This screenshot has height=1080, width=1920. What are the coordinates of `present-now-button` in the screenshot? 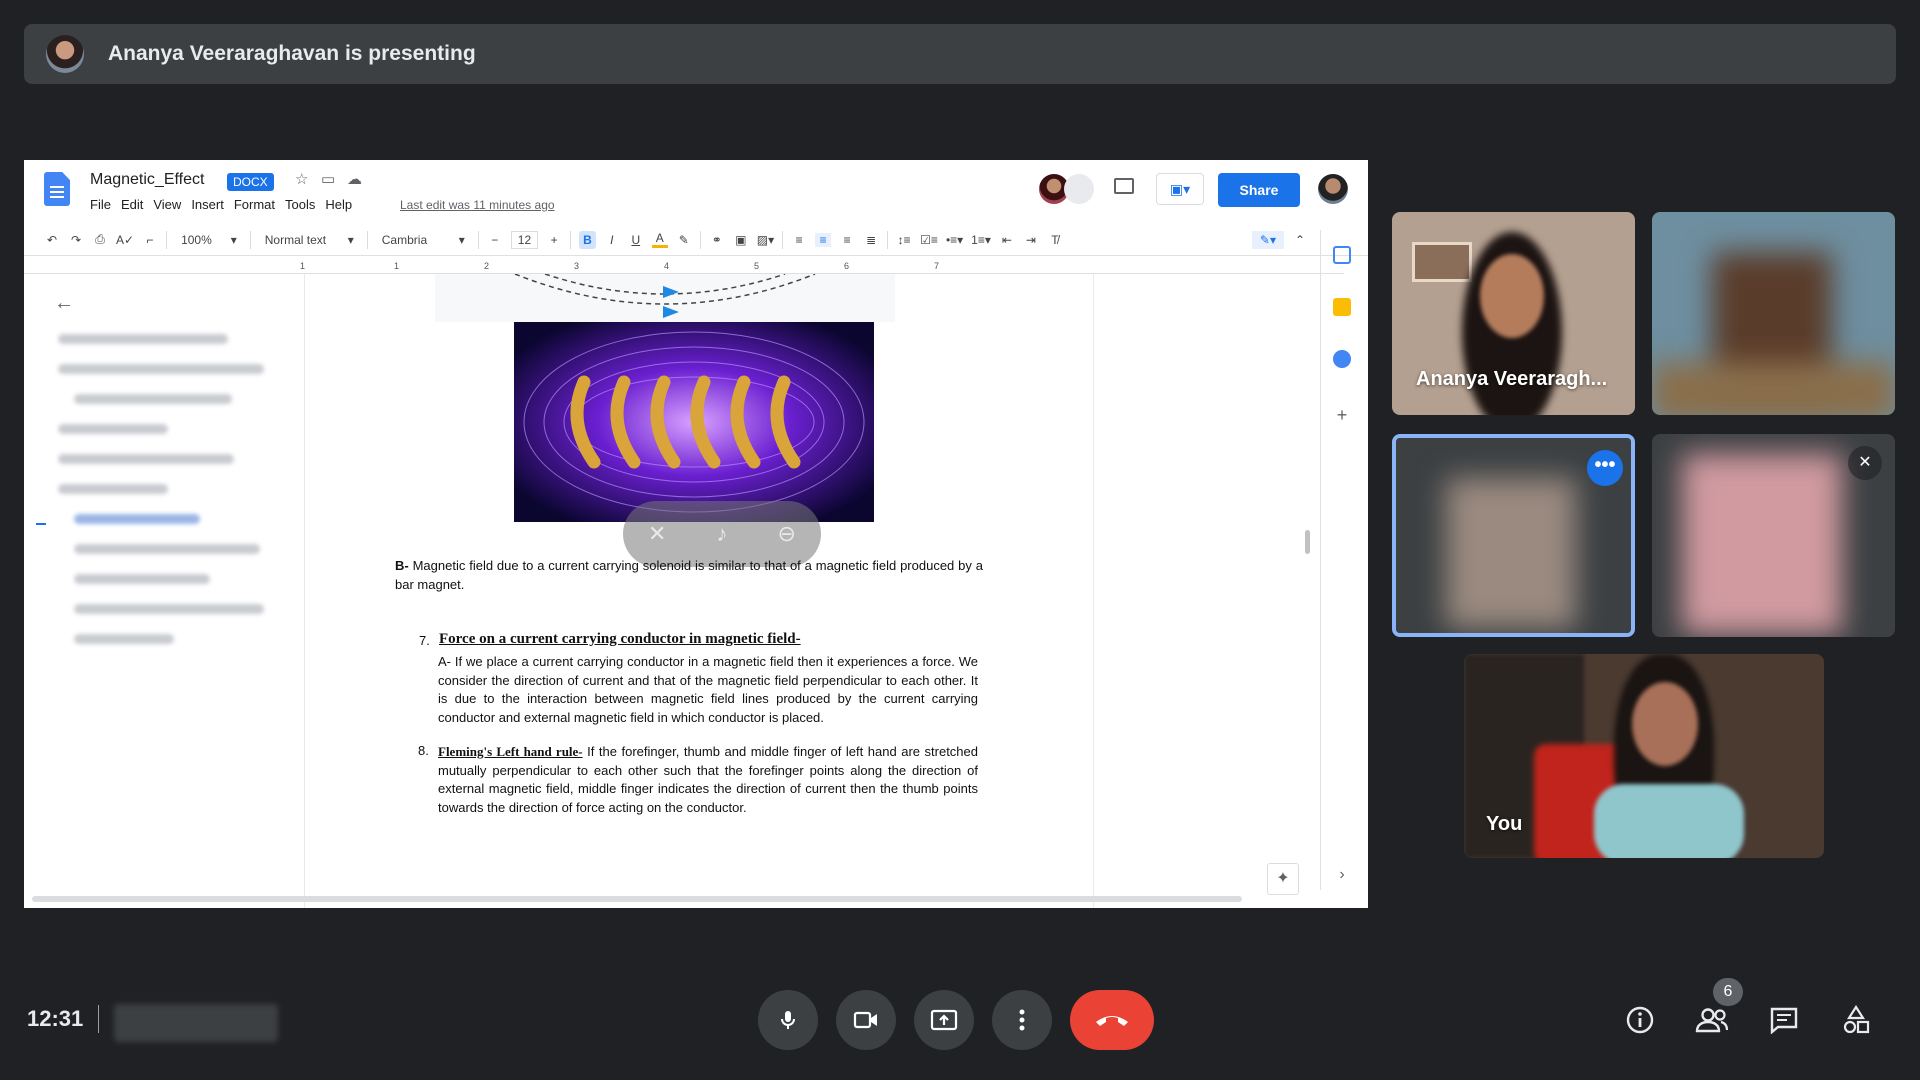 It's located at (944, 1020).